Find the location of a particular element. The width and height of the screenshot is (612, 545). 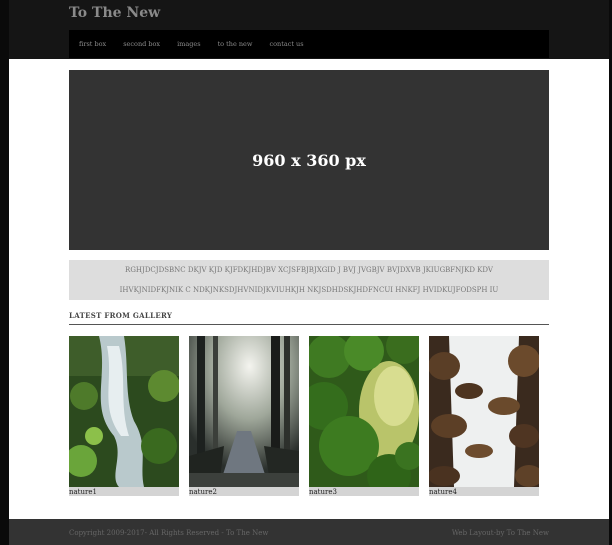

nav-images: images is located at coordinates (188, 44).